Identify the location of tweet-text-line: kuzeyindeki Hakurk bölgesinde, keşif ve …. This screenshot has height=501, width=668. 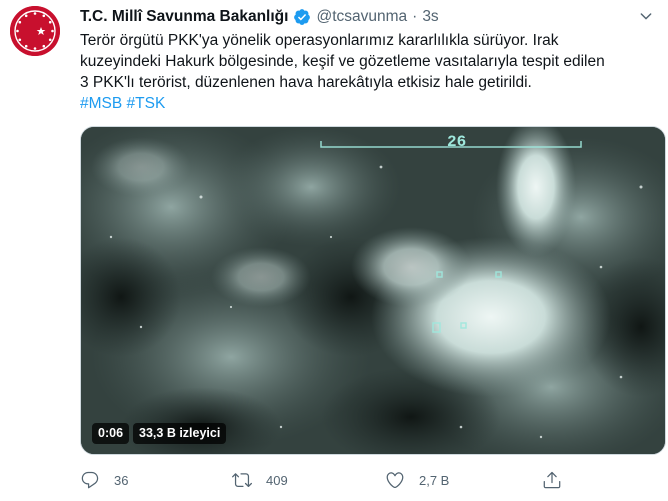
(342, 61).